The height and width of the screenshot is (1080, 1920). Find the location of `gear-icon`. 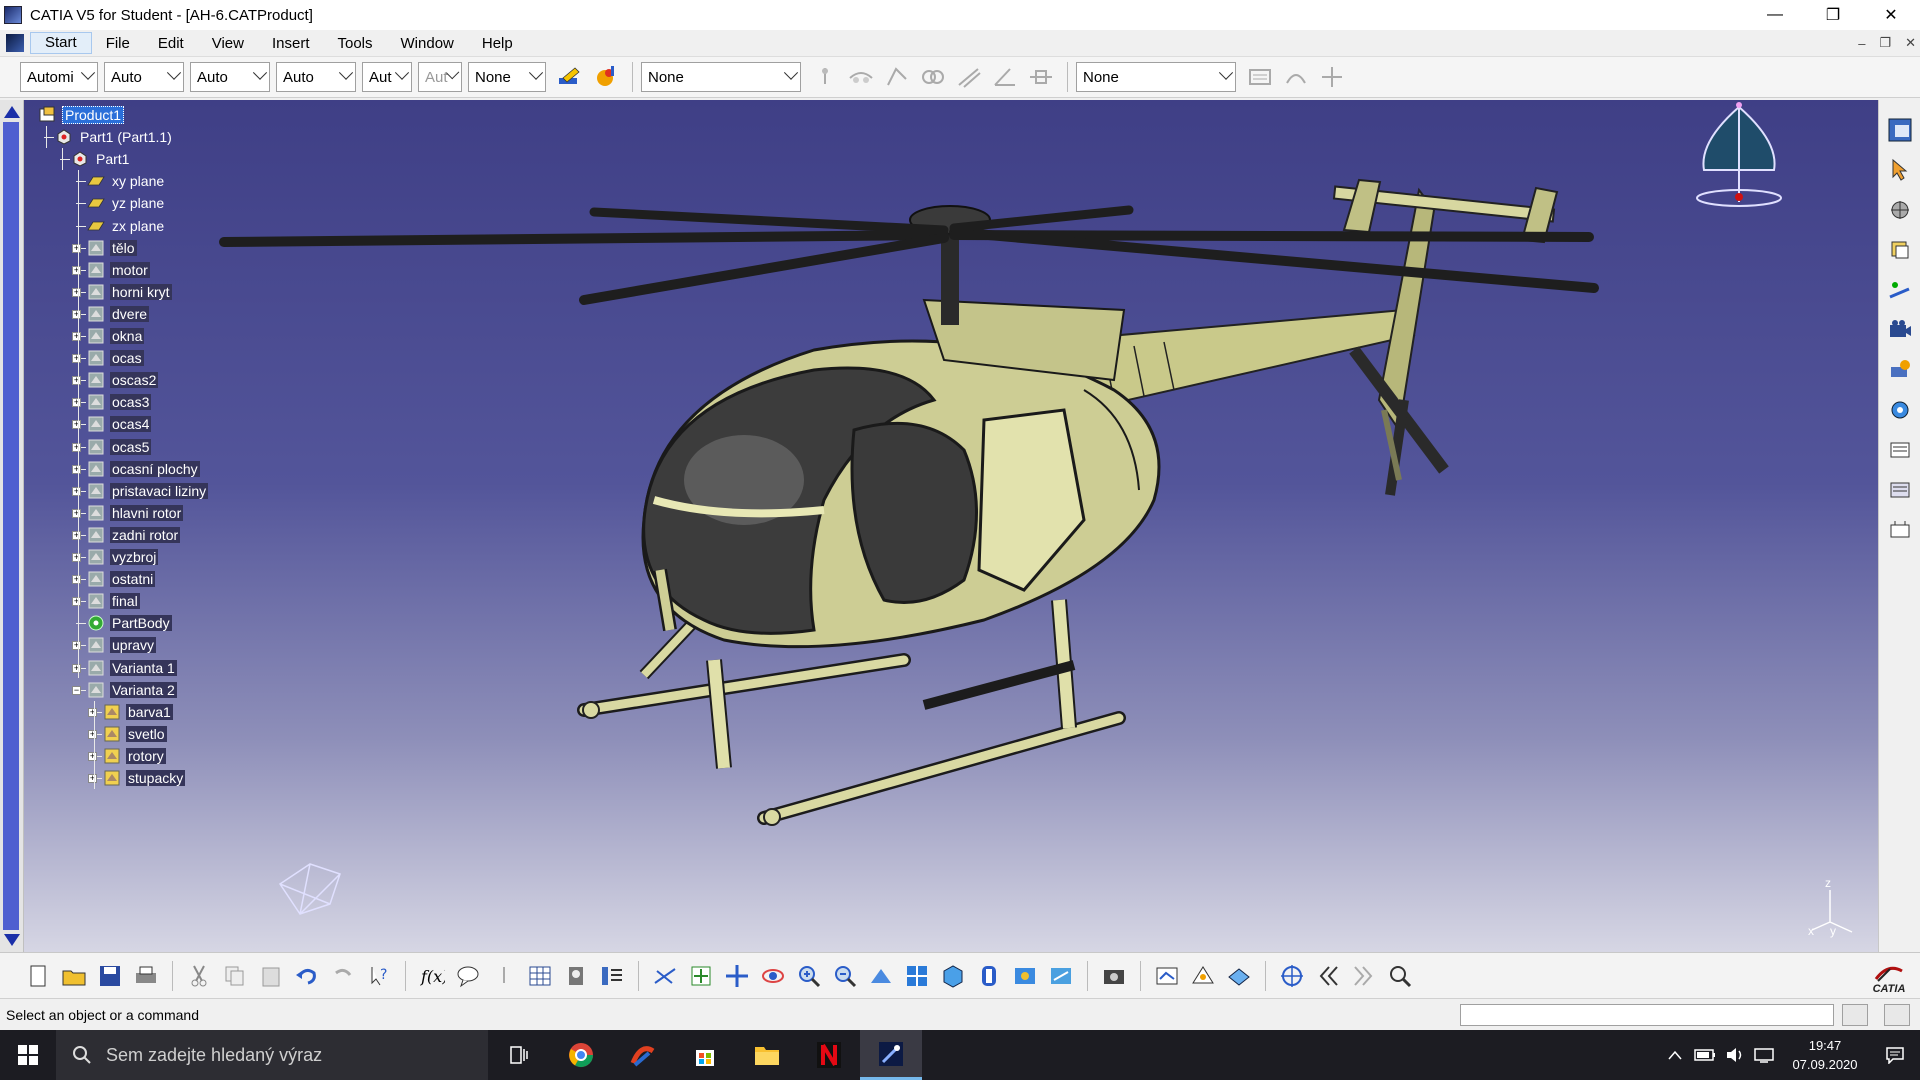

gear-icon is located at coordinates (1900, 410).